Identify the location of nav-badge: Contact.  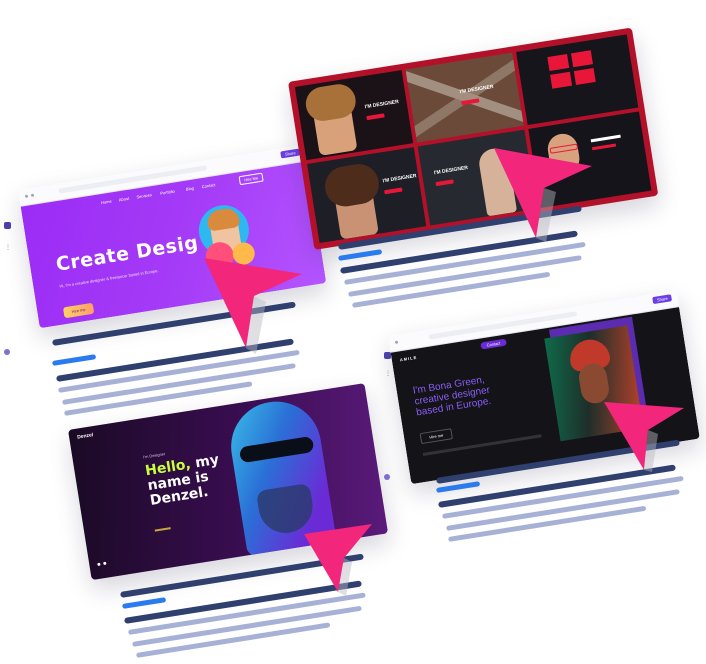
(493, 344).